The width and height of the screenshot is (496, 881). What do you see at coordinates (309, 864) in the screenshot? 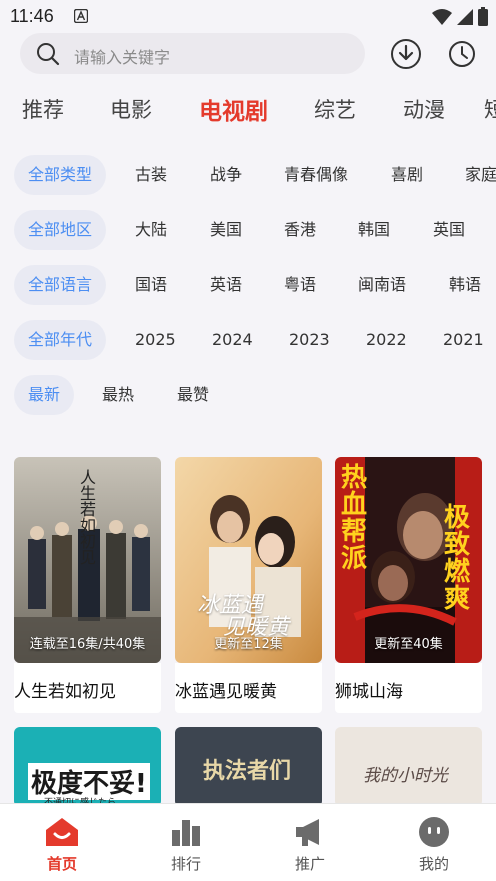
I see `nav-promote-label: 推广` at bounding box center [309, 864].